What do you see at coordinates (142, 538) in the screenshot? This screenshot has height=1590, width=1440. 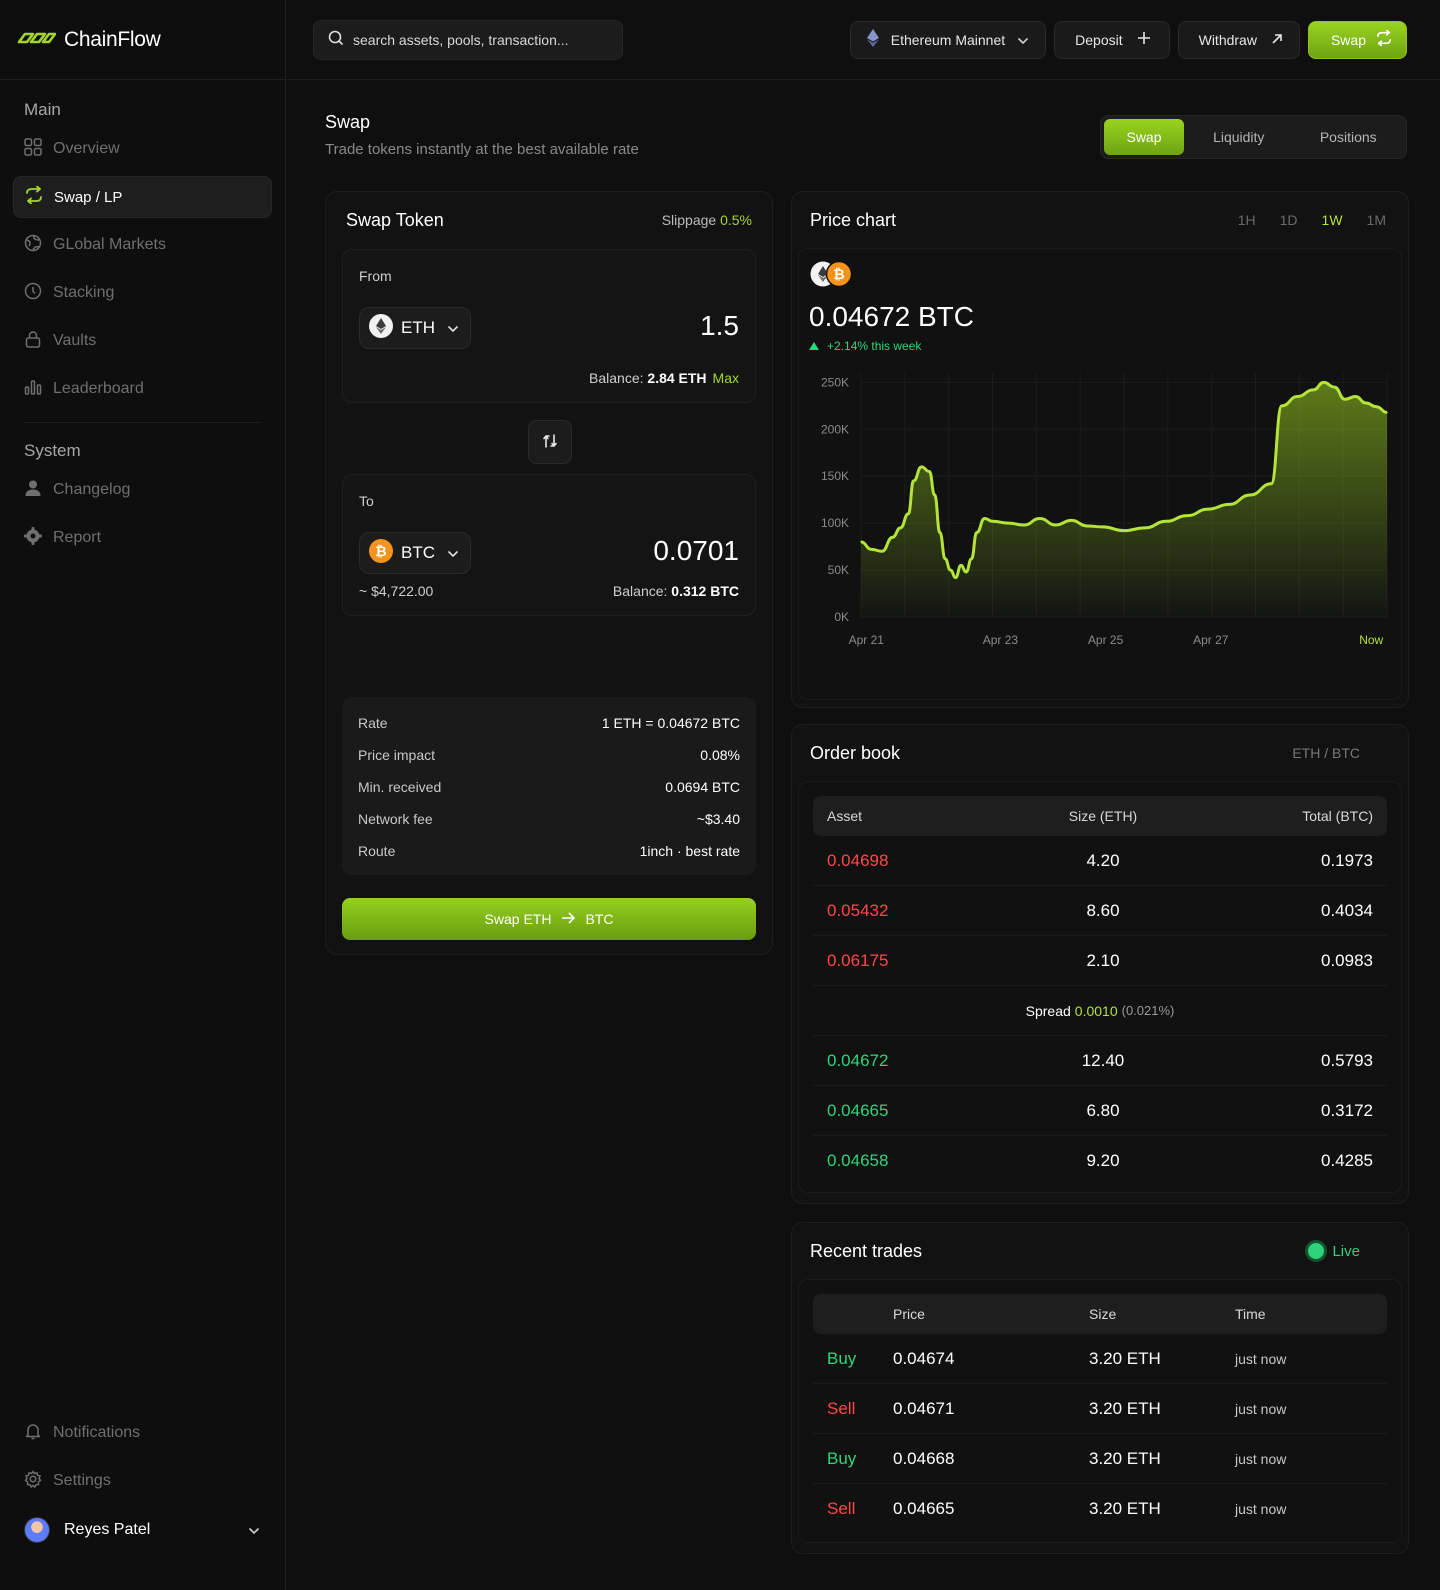 I see `nav-item-report: Report` at bounding box center [142, 538].